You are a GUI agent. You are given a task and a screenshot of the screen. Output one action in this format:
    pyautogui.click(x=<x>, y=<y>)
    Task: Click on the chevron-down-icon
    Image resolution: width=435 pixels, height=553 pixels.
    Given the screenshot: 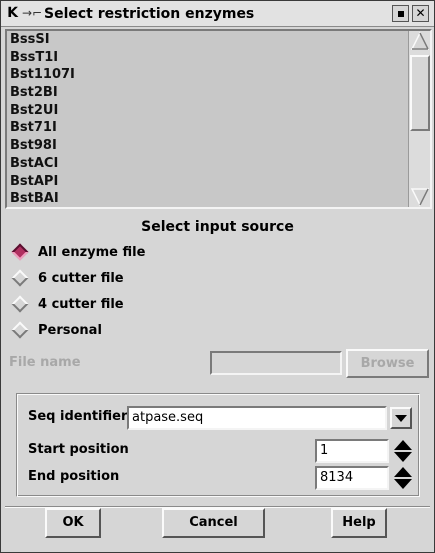 What is the action you would take?
    pyautogui.click(x=401, y=418)
    